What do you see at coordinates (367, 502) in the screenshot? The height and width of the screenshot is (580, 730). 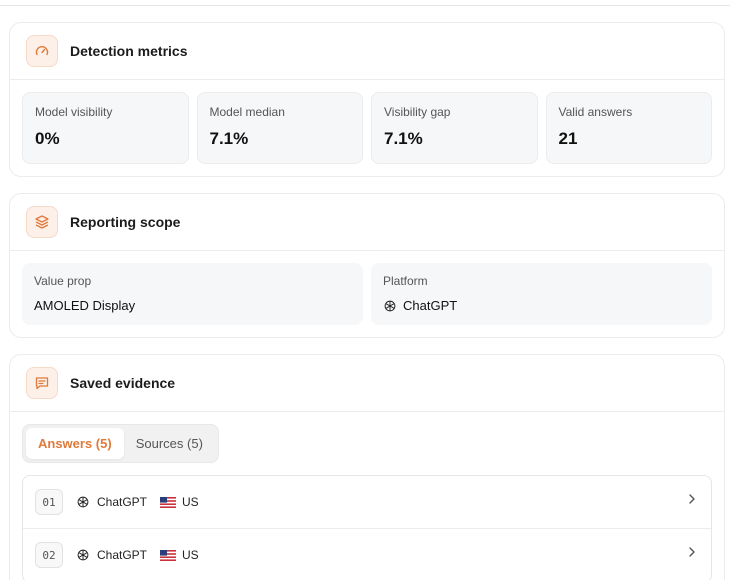 I see `answer-row-01: 01 ChatGPT US` at bounding box center [367, 502].